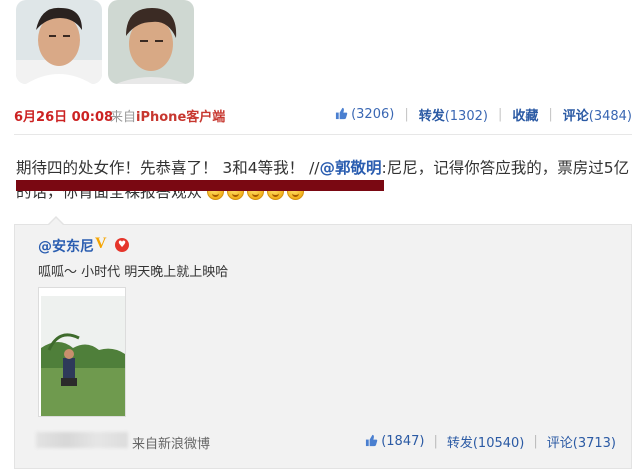 The width and height of the screenshot is (642, 469). I want to click on quoted-footer: 来自新浪微博 (1847) | 转发(10540) | 评论(3713), so click(323, 441).